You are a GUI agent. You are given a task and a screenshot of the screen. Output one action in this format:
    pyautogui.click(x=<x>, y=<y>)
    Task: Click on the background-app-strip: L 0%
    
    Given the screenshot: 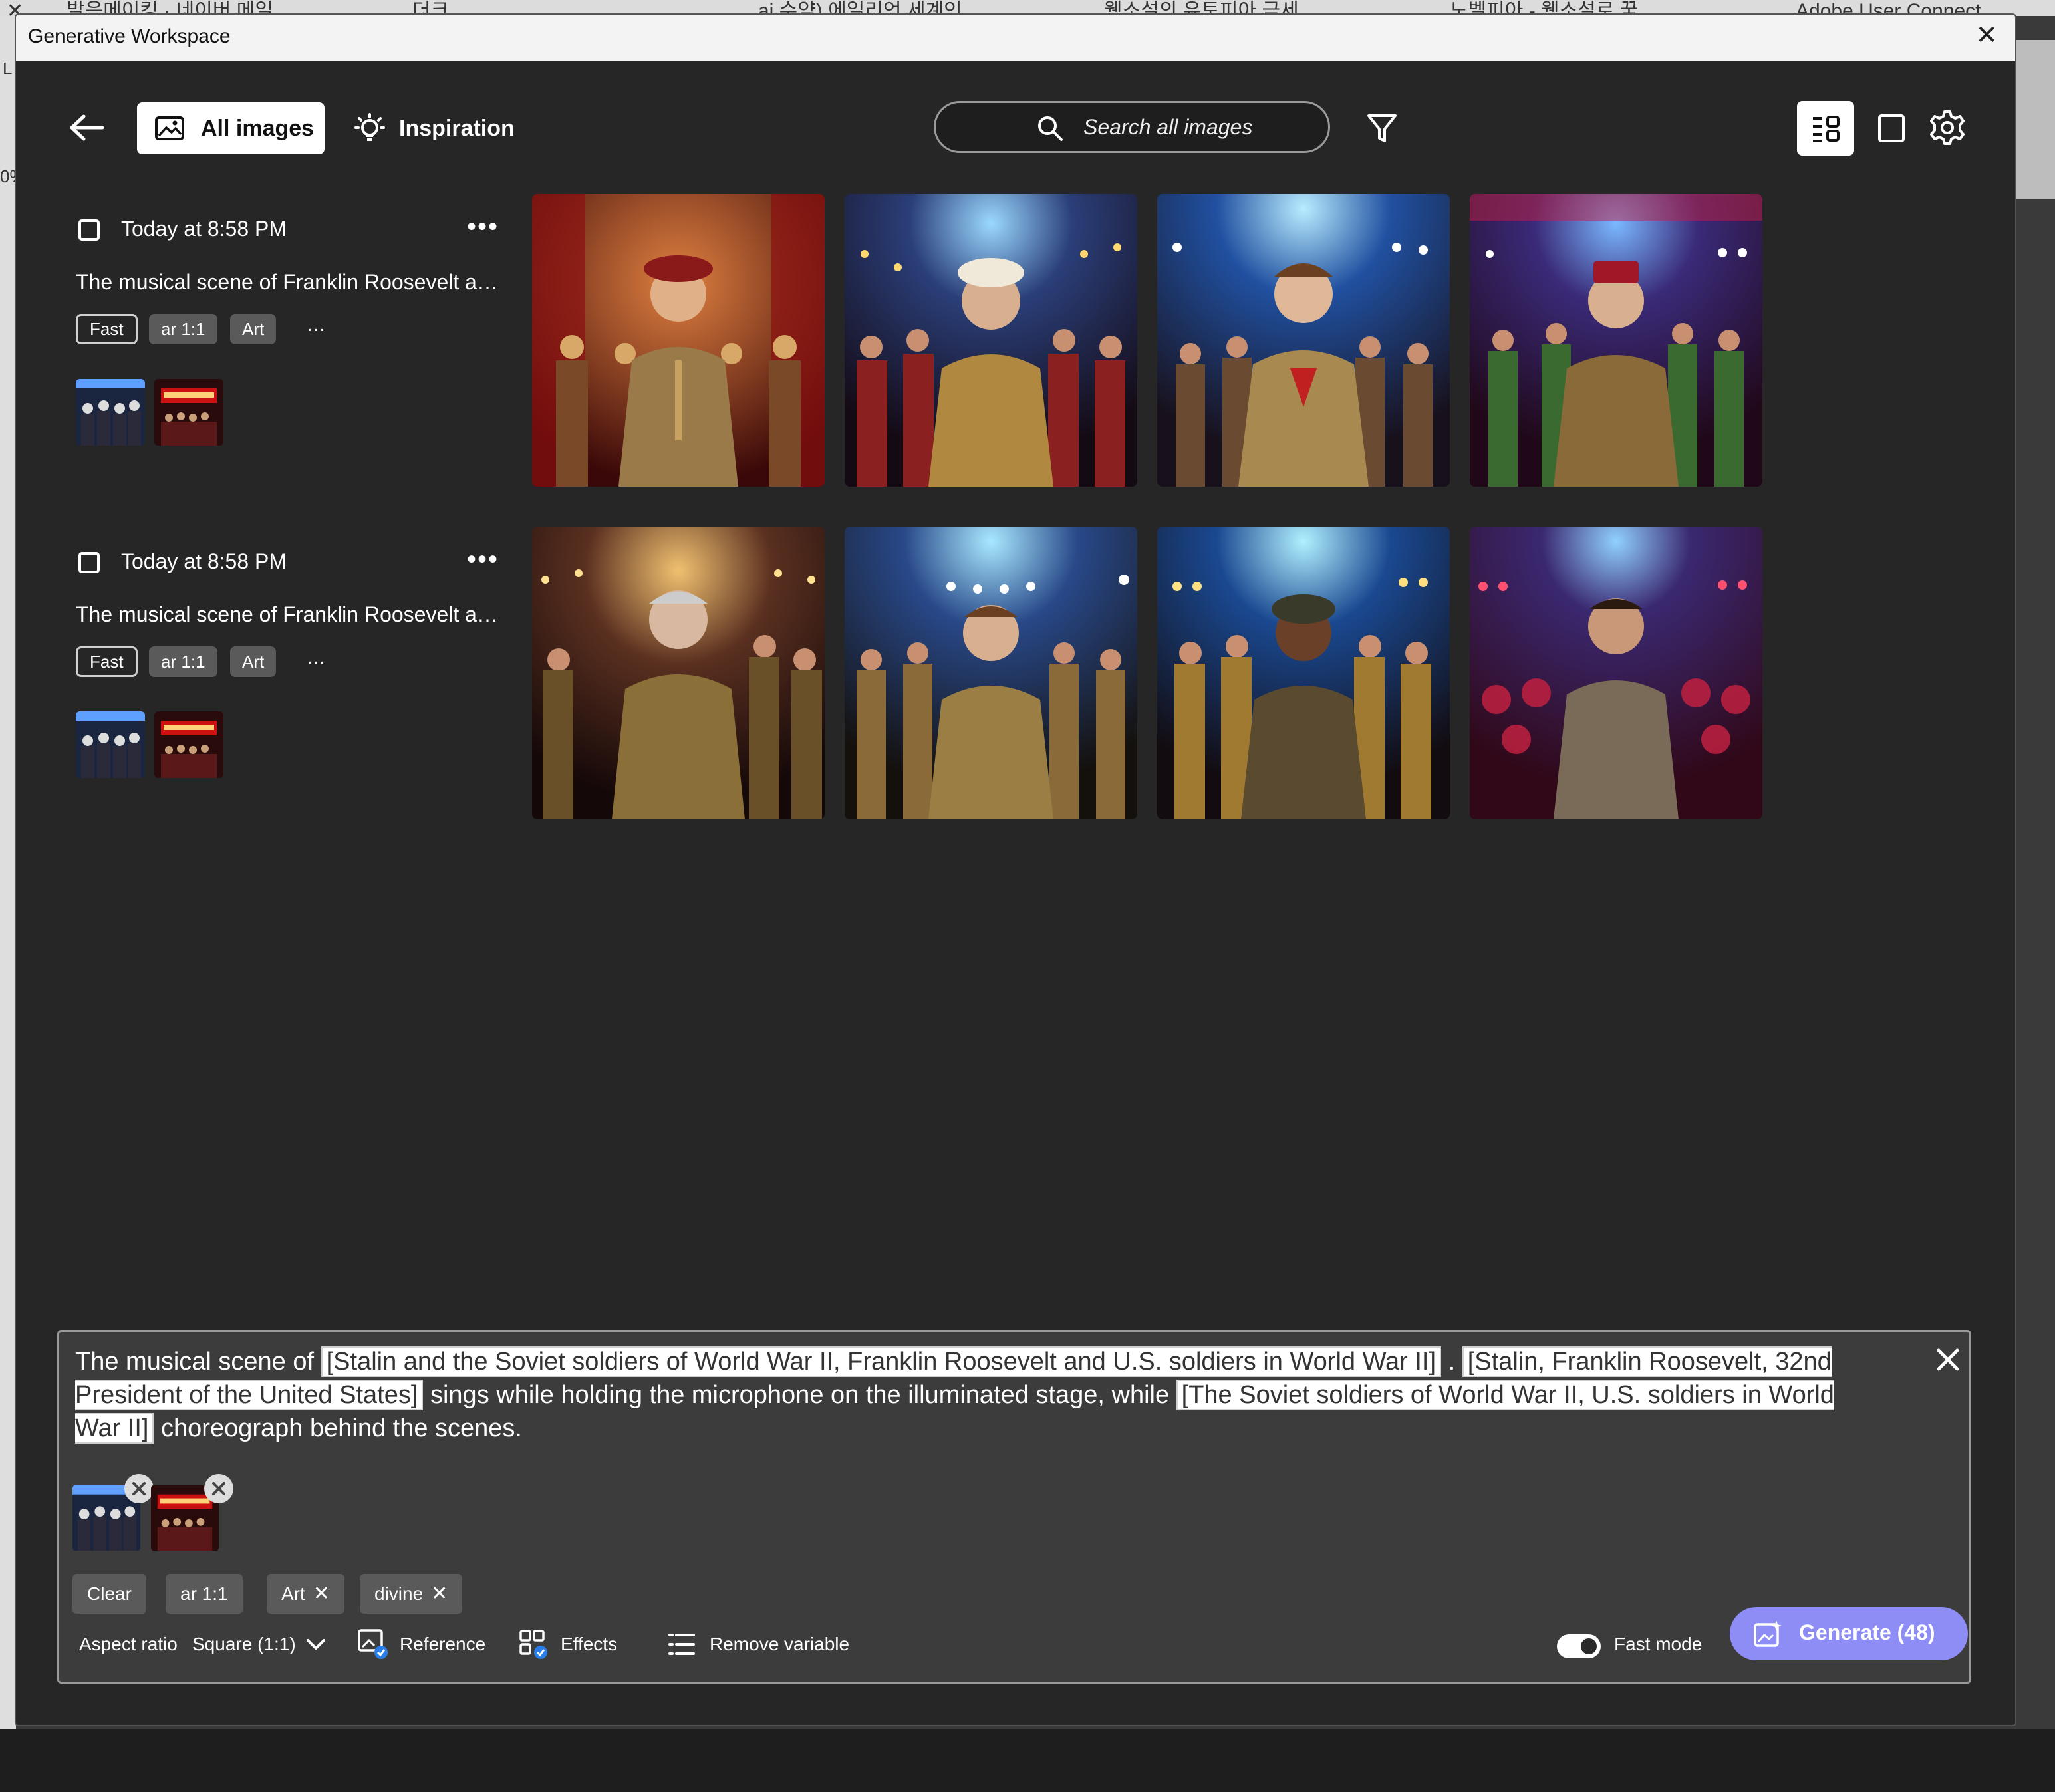 What is the action you would take?
    pyautogui.click(x=12, y=904)
    